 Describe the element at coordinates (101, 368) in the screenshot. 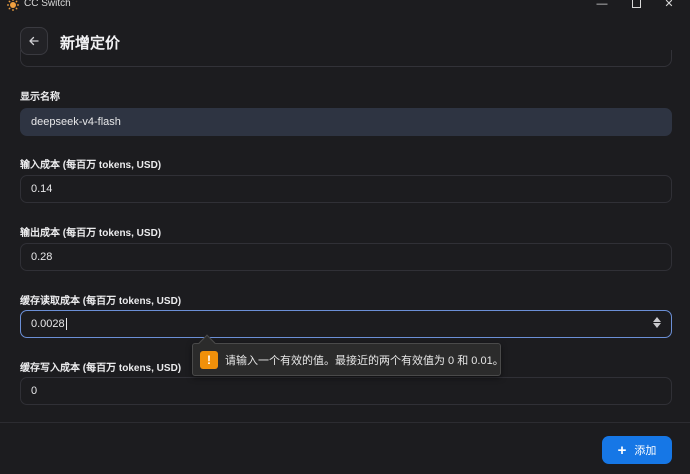

I see `cache-write-cost-label: 缓存写入成本 (每百万 tokens, USD)` at that location.